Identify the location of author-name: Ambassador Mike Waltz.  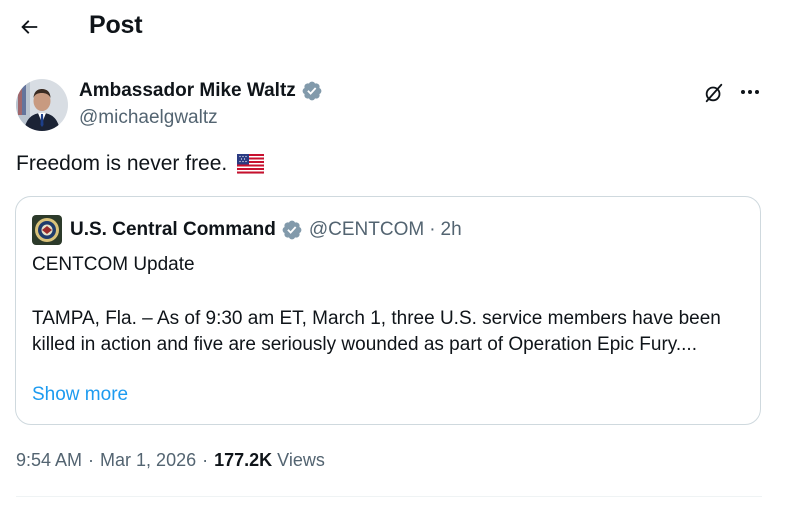
(201, 91).